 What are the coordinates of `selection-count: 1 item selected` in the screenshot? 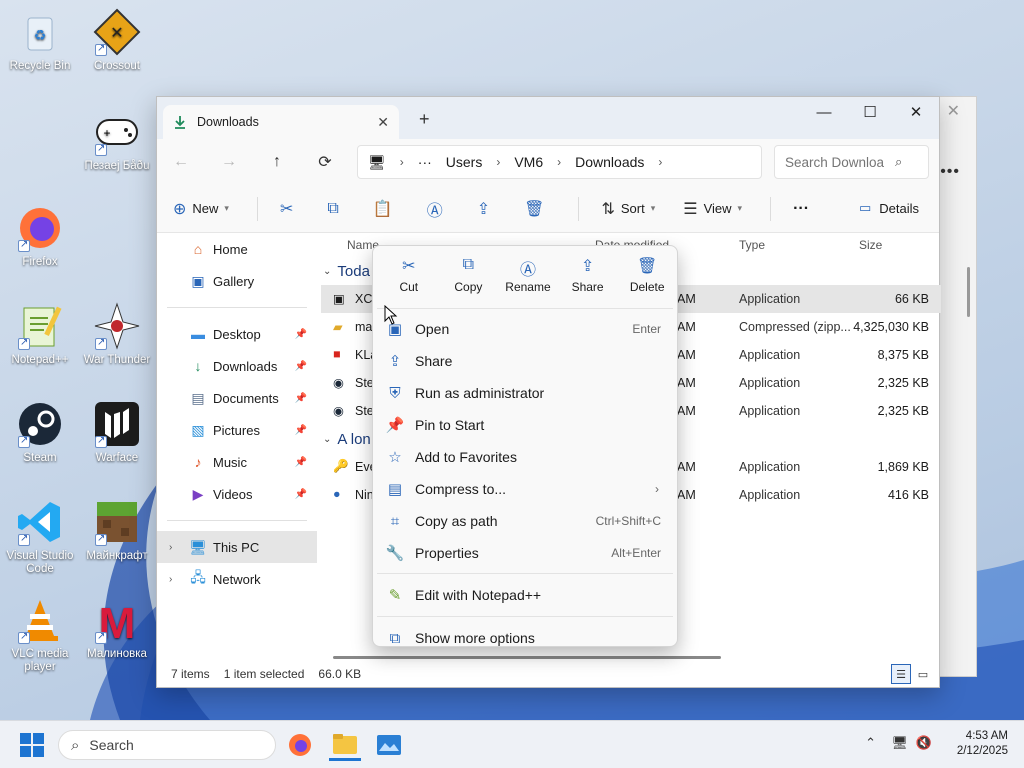 It's located at (264, 674).